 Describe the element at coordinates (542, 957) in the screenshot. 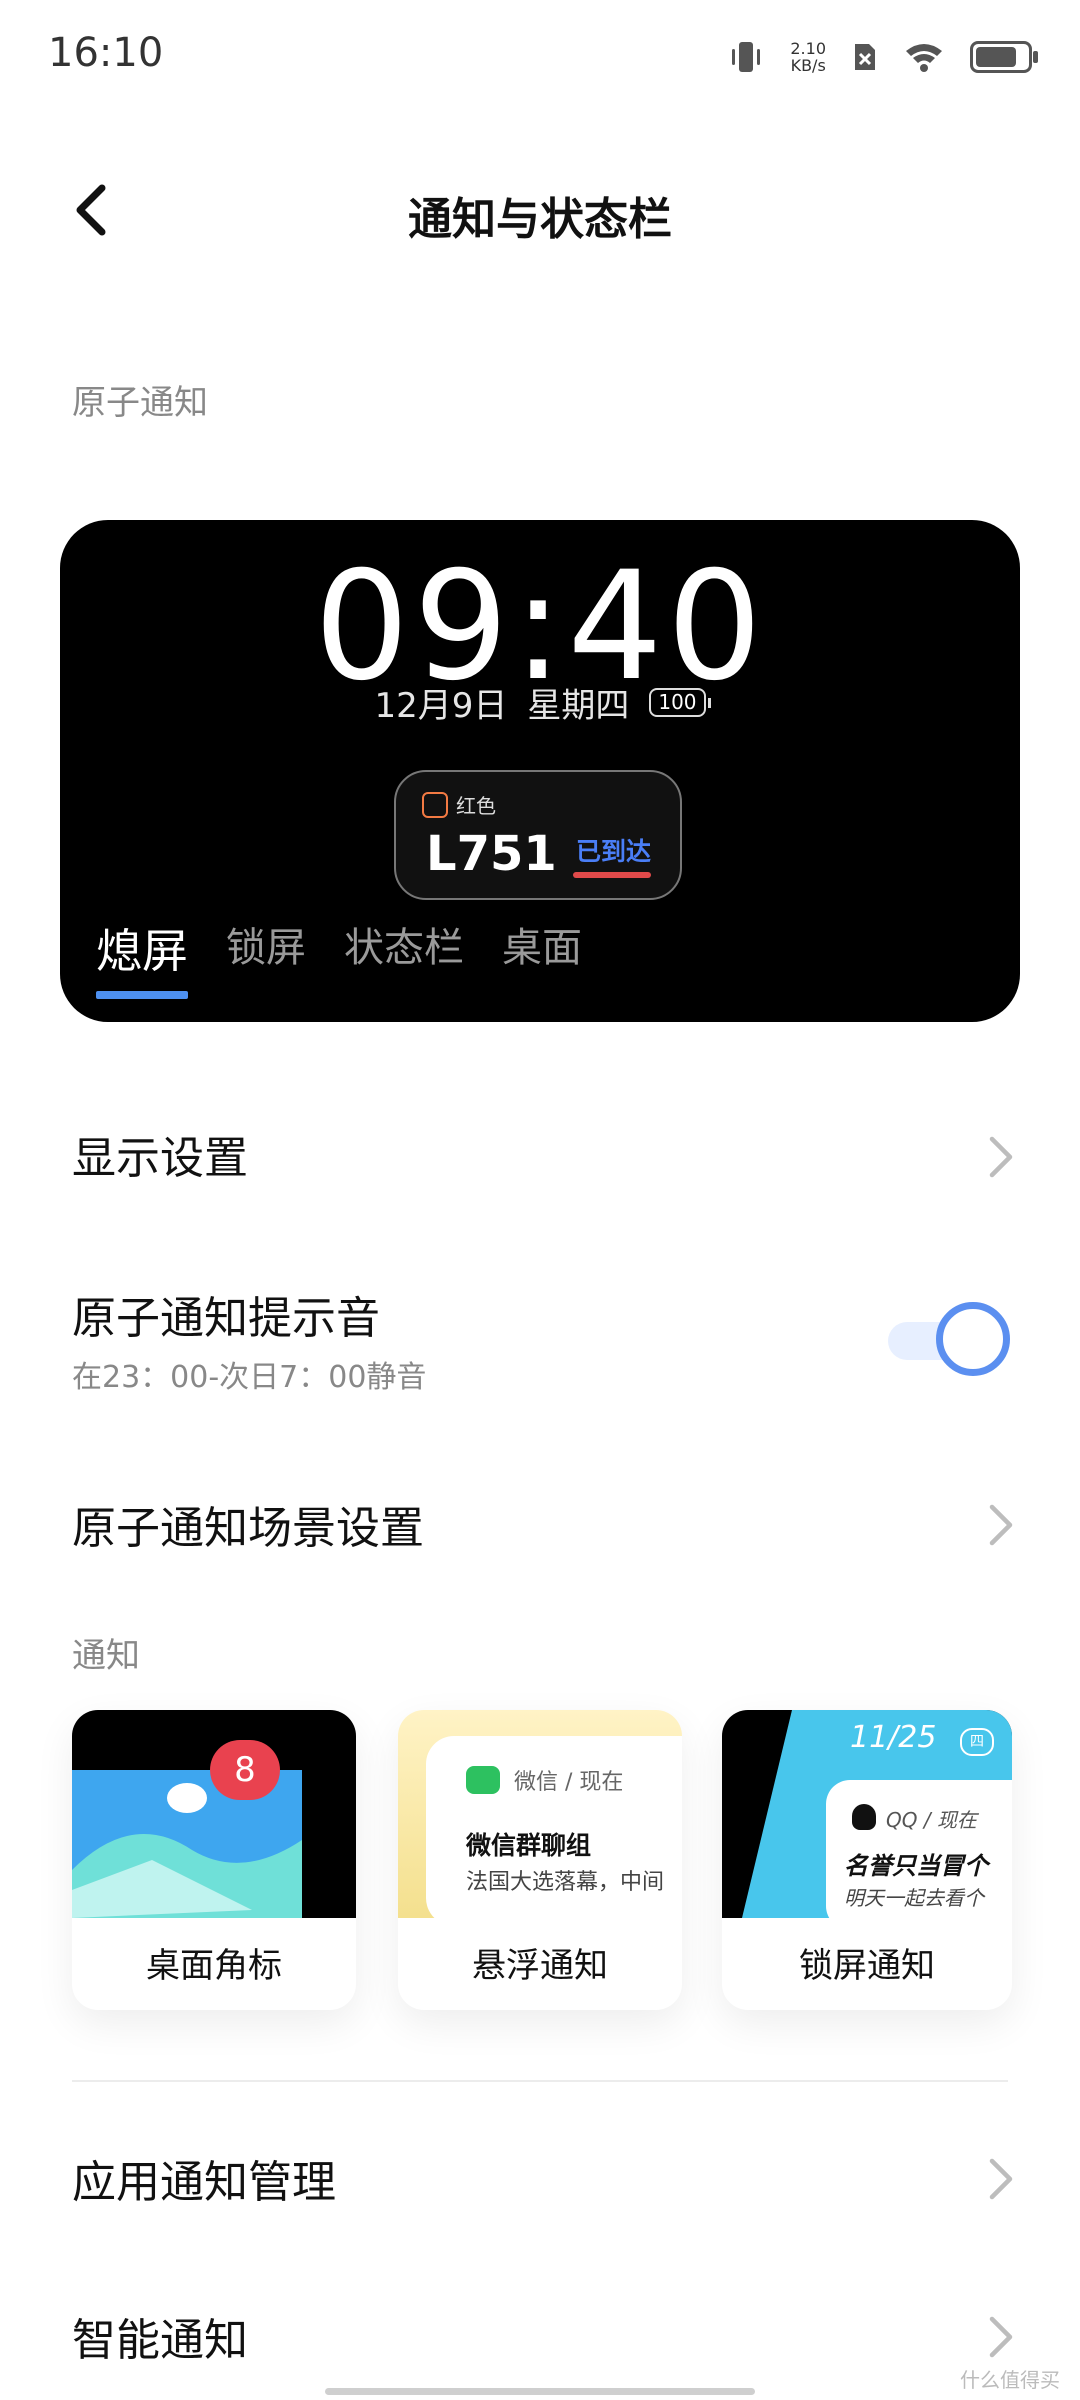

I see `tab-desktop: 桌面` at that location.